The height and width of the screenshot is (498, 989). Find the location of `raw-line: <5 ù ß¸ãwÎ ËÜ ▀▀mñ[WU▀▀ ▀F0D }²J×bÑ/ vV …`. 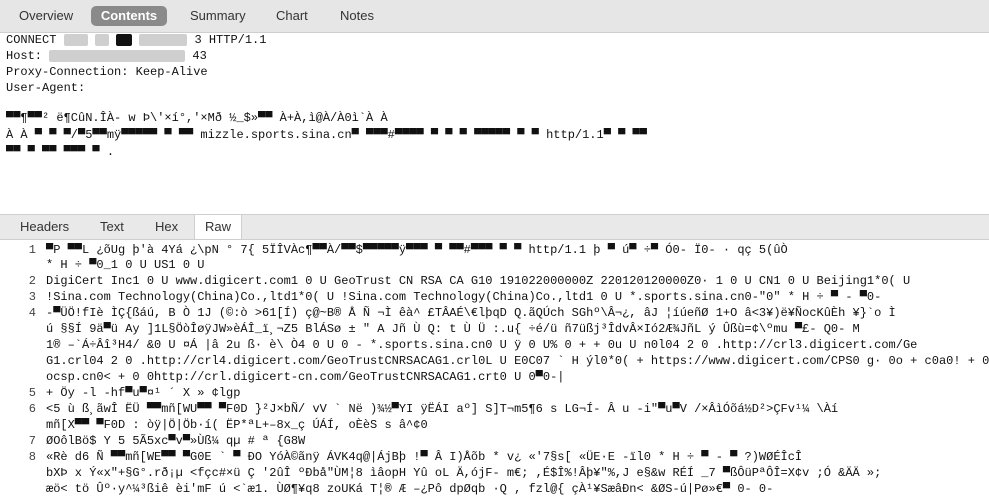

raw-line: <5 ù ß¸ãwÎ ËÜ ▀▀mñ[WU▀▀ ▀F0D }²J×bÑ/ vV … is located at coordinates (442, 409).